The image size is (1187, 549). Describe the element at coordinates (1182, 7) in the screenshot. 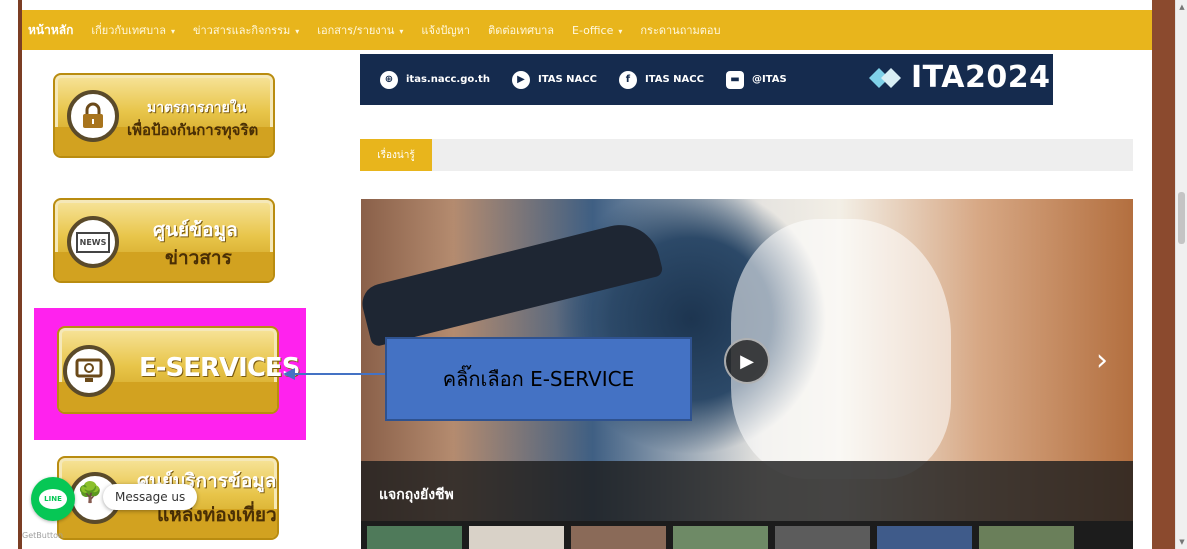

I see `scroll-up-arrow-icon: ▲` at that location.